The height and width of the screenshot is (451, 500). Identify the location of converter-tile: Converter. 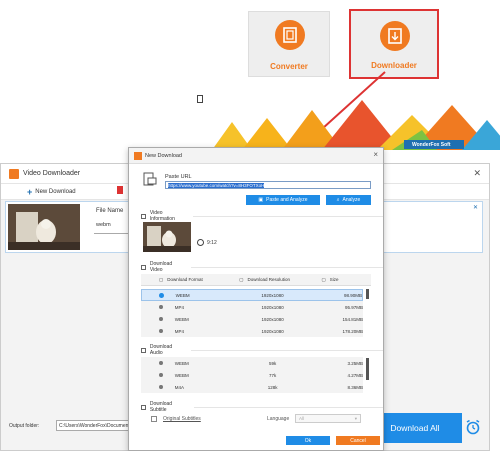
(289, 44).